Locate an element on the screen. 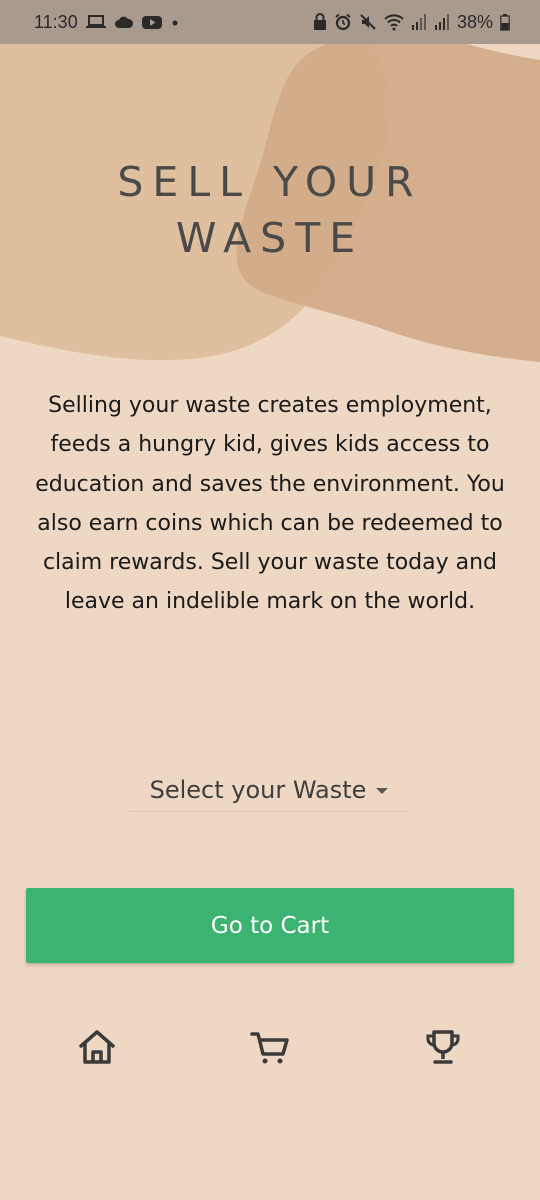  cart-icon is located at coordinates (270, 1049).